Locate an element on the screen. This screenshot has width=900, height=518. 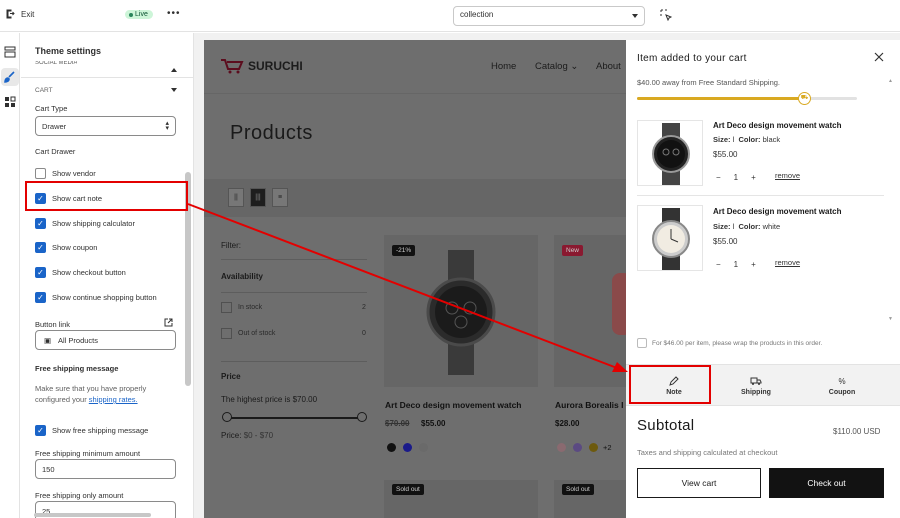
note-tab: Note is located at coordinates (674, 386).